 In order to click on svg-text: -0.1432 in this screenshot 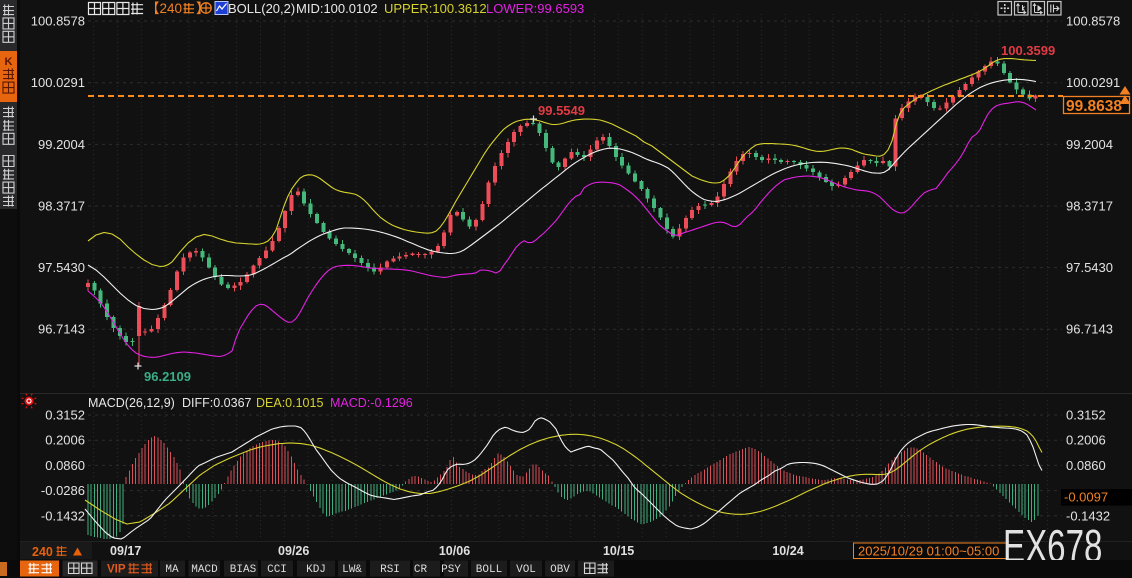, I will do `click(63, 515)`.